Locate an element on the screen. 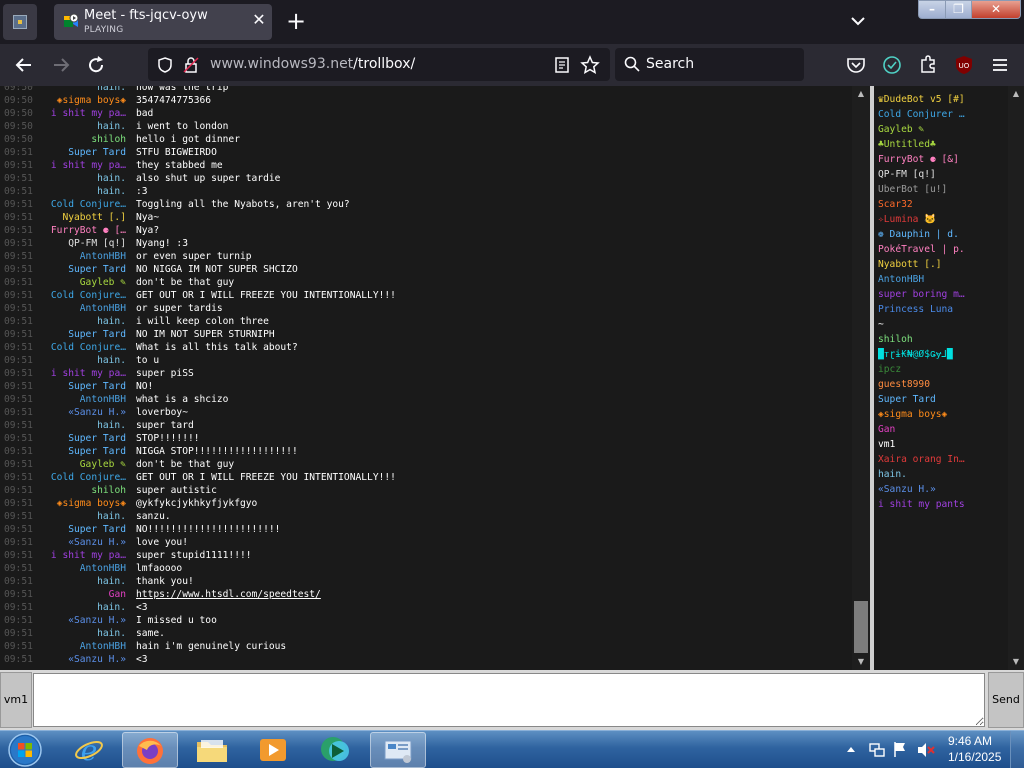  user-list-item: ◈sigma boys◈ is located at coordinates (942, 414).